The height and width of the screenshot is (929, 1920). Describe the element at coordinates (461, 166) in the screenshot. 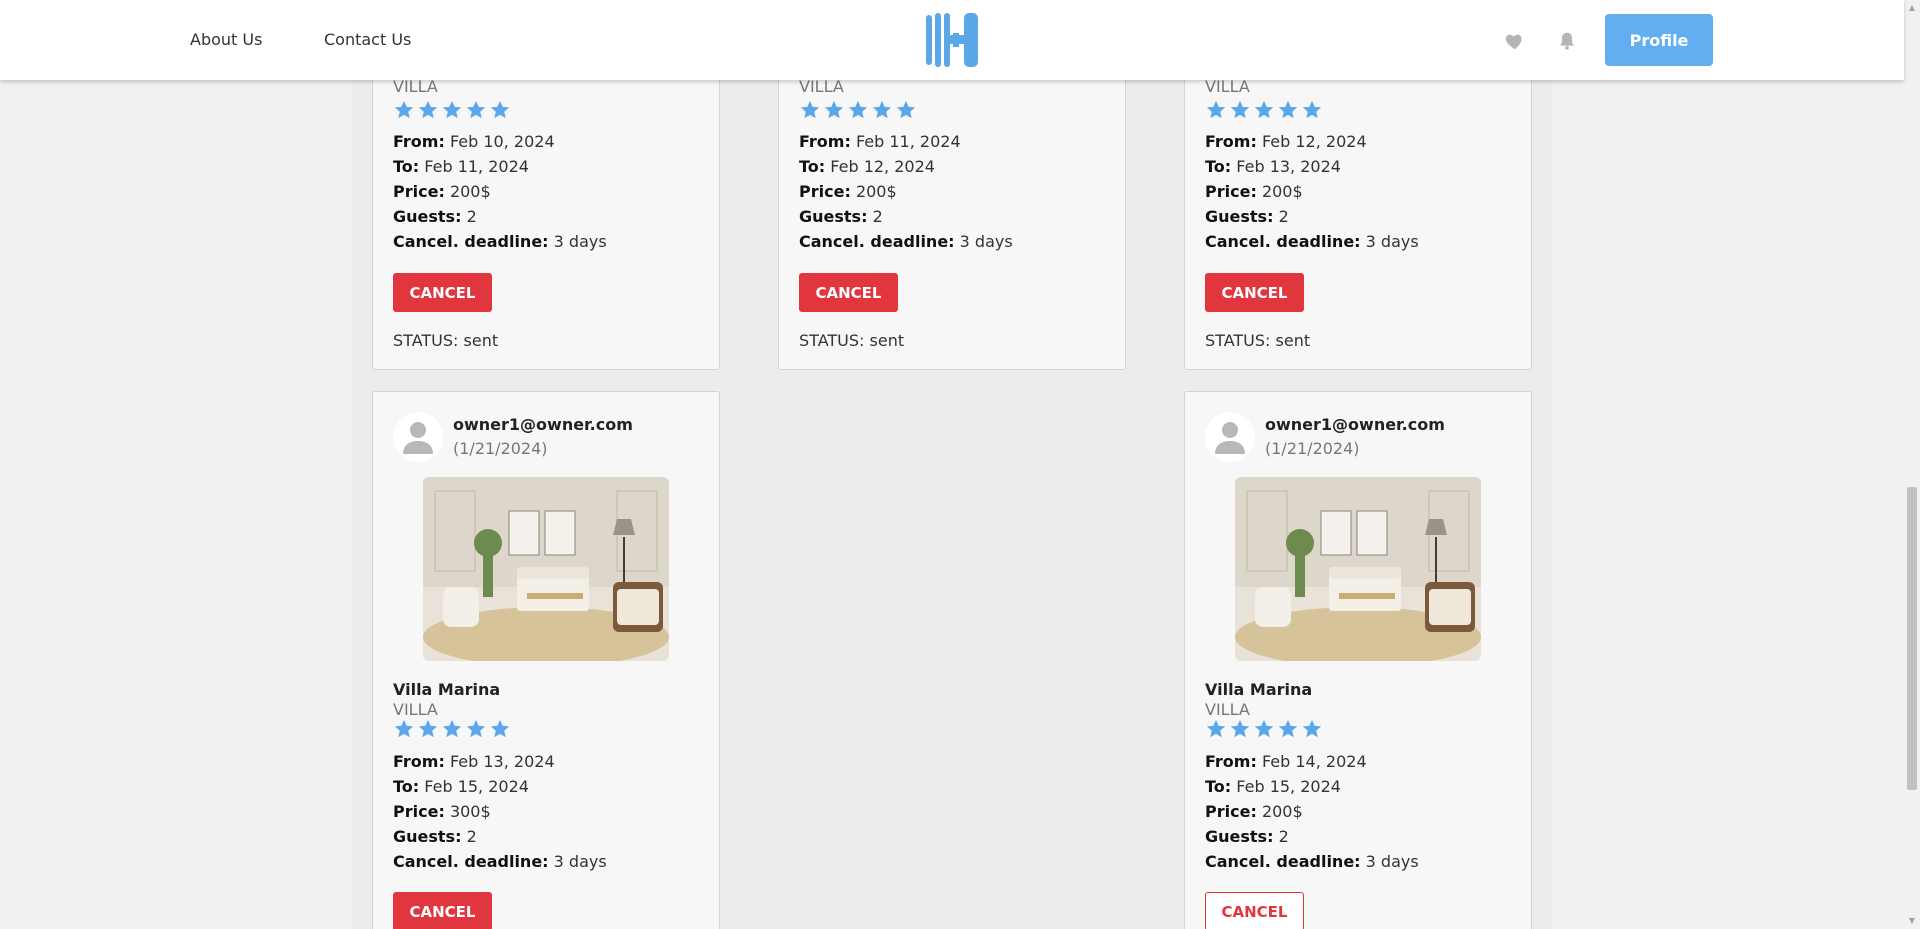

I see `to-date: To: Feb 11, 2024` at that location.